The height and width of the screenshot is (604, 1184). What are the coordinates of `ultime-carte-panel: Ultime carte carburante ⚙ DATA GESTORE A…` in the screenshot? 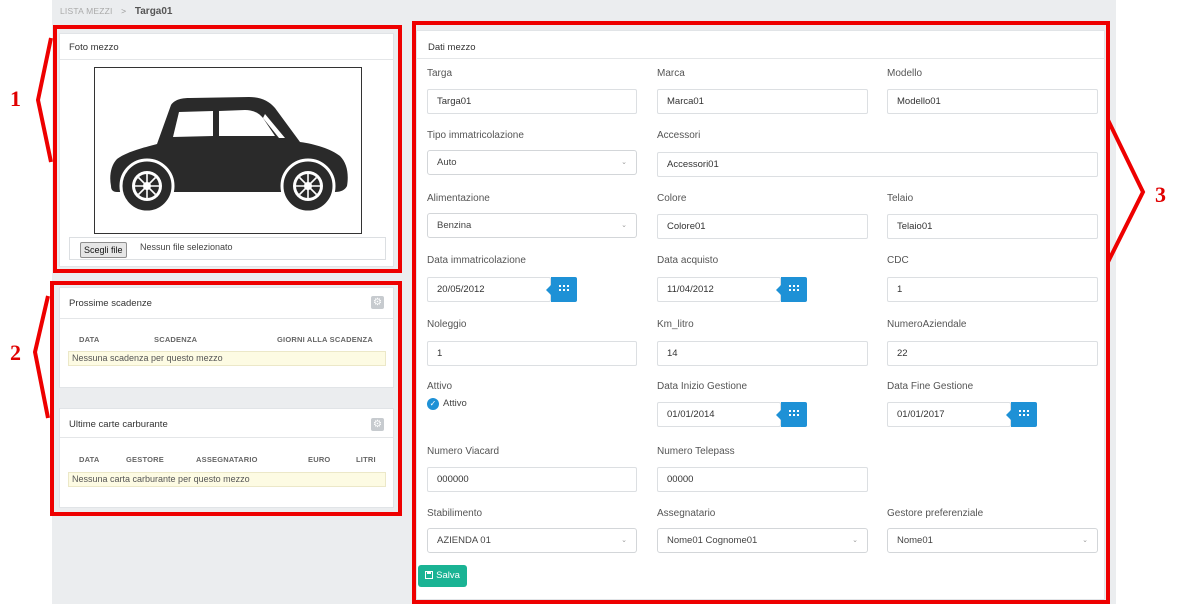 It's located at (226, 458).